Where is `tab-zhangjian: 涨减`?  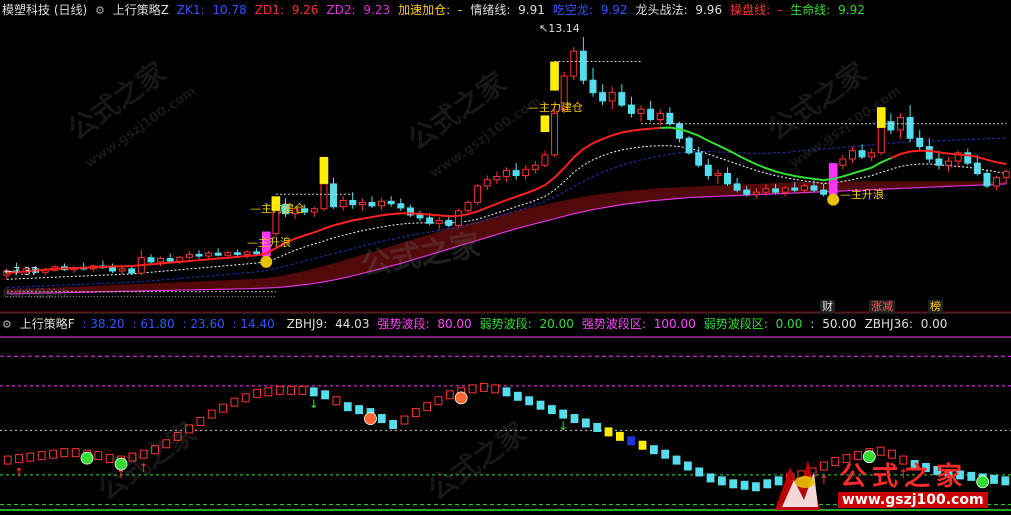 tab-zhangjian: 涨减 is located at coordinates (882, 306).